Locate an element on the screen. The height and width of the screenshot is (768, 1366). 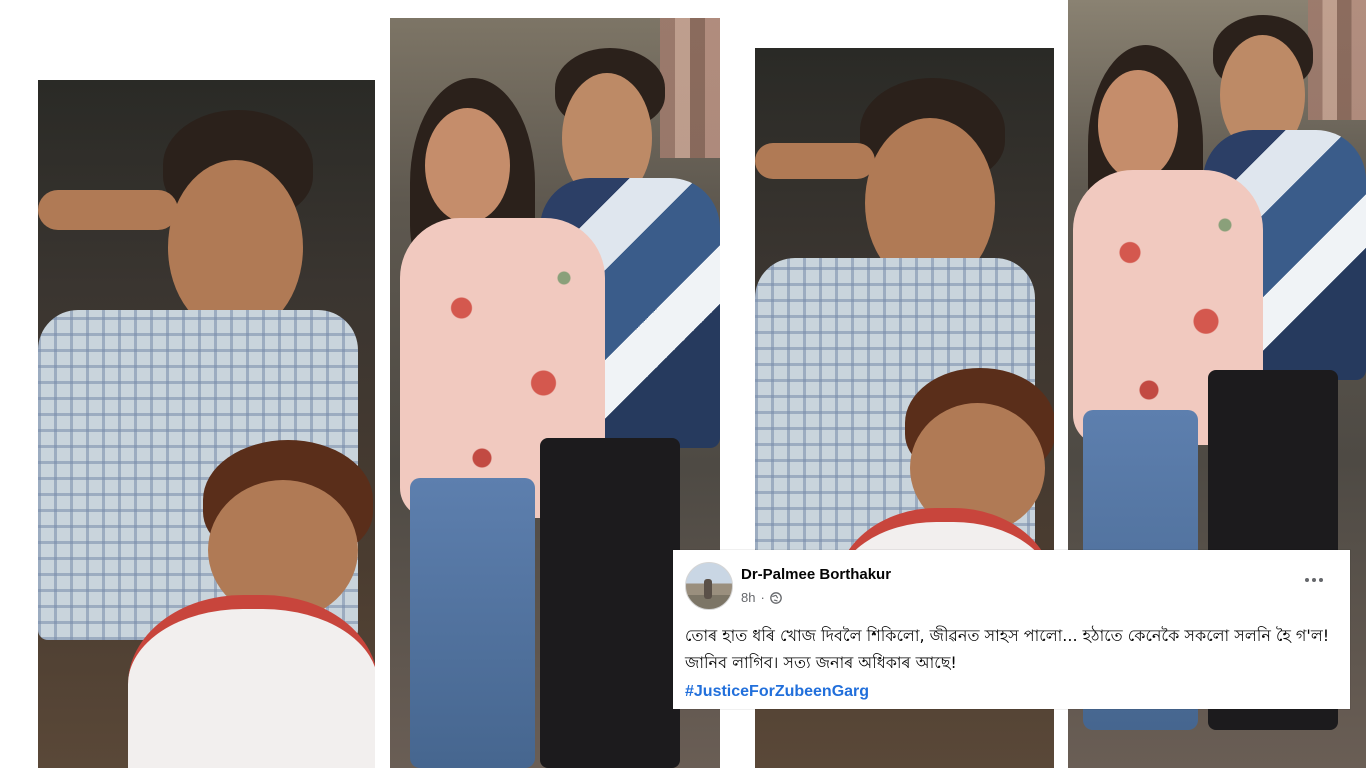
author-name-link: Dr-Palmee Borthakur is located at coordinates (816, 574).